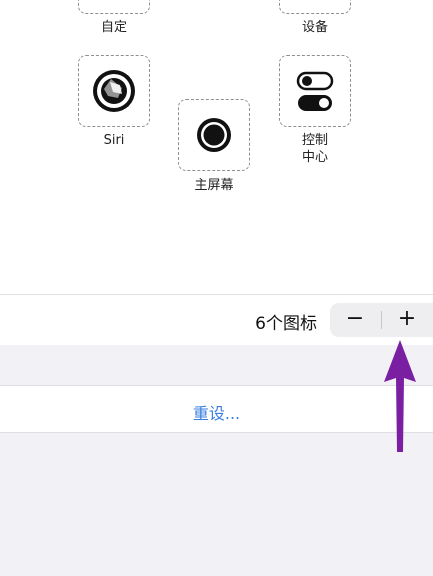 This screenshot has width=433, height=576. I want to click on custom-label: 自定, so click(113, 27).